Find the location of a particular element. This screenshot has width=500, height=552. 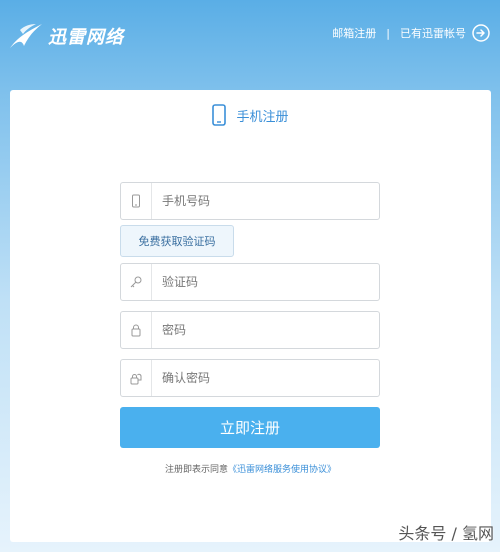

watermark: 头条号 / 氢网 is located at coordinates (446, 533).